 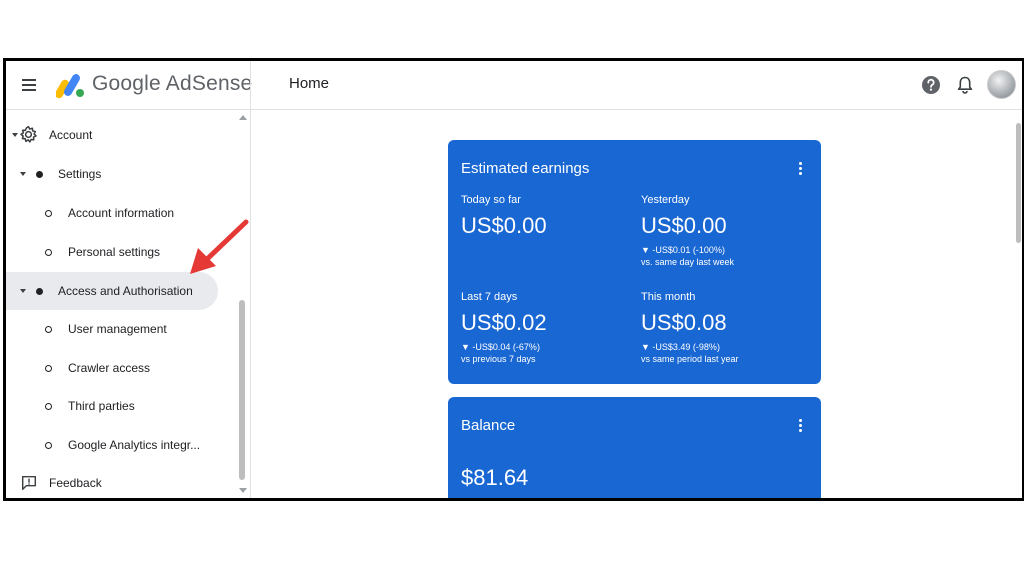 I want to click on metric-today: Today so far US$0.00, so click(x=504, y=216).